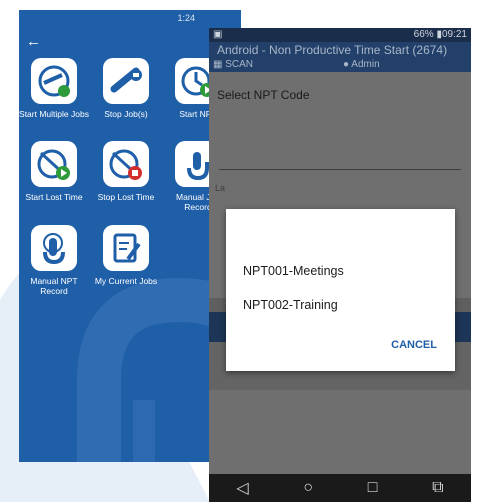 The width and height of the screenshot is (479, 502). What do you see at coordinates (365, 64) in the screenshot?
I see `user-label: Admin` at bounding box center [365, 64].